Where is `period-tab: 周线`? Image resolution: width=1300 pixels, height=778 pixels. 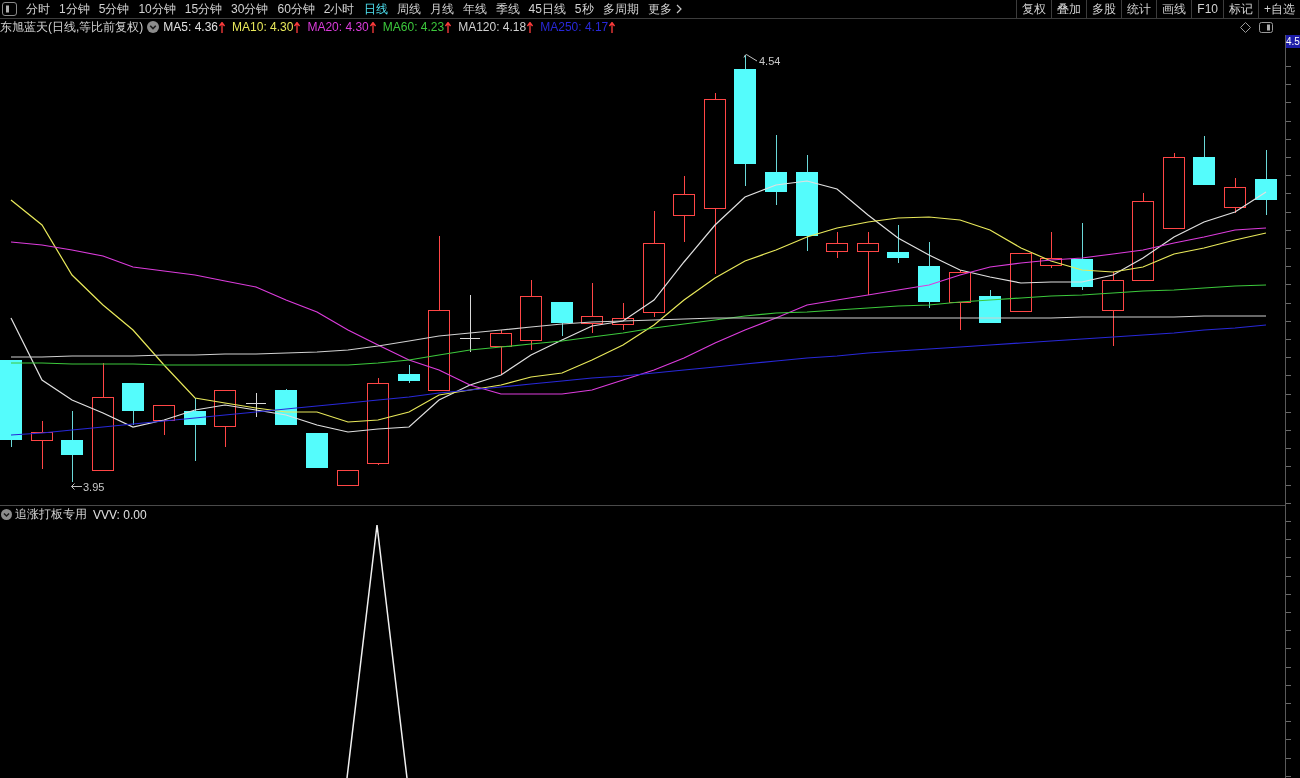
period-tab: 周线 is located at coordinates (408, 9).